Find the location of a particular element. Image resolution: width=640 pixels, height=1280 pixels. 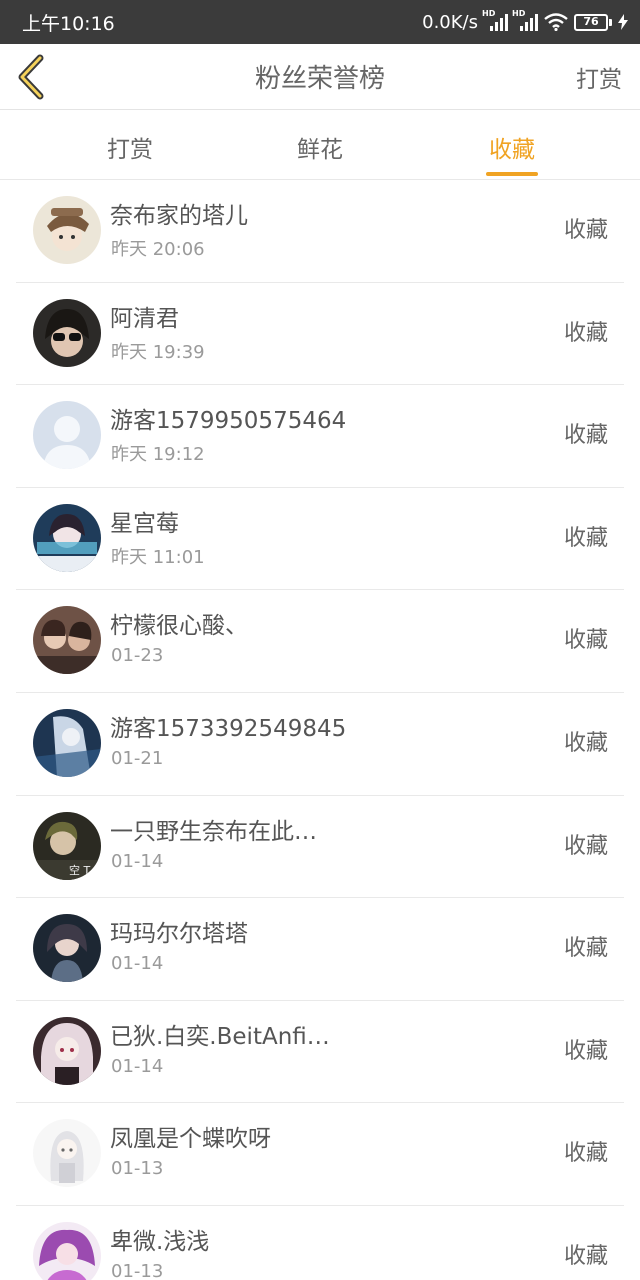

list-item: 阿清君 昨天 19:39 收藏 is located at coordinates (320, 334).